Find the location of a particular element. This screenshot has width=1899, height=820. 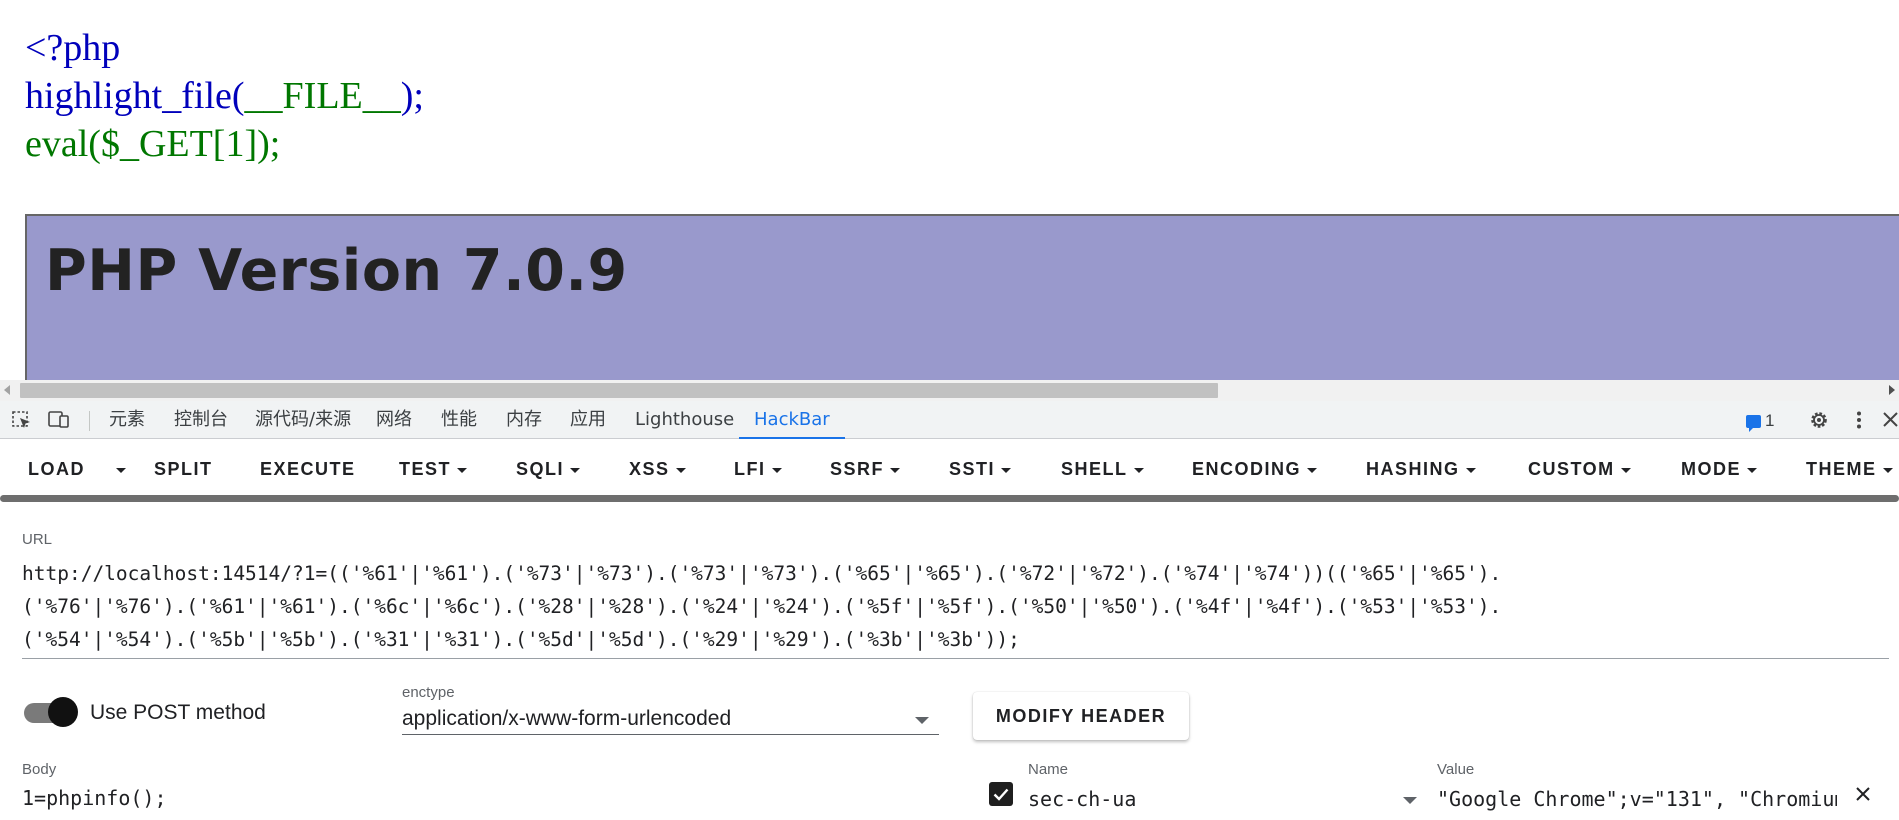

header-enabled-checkbox is located at coordinates (1001, 794).